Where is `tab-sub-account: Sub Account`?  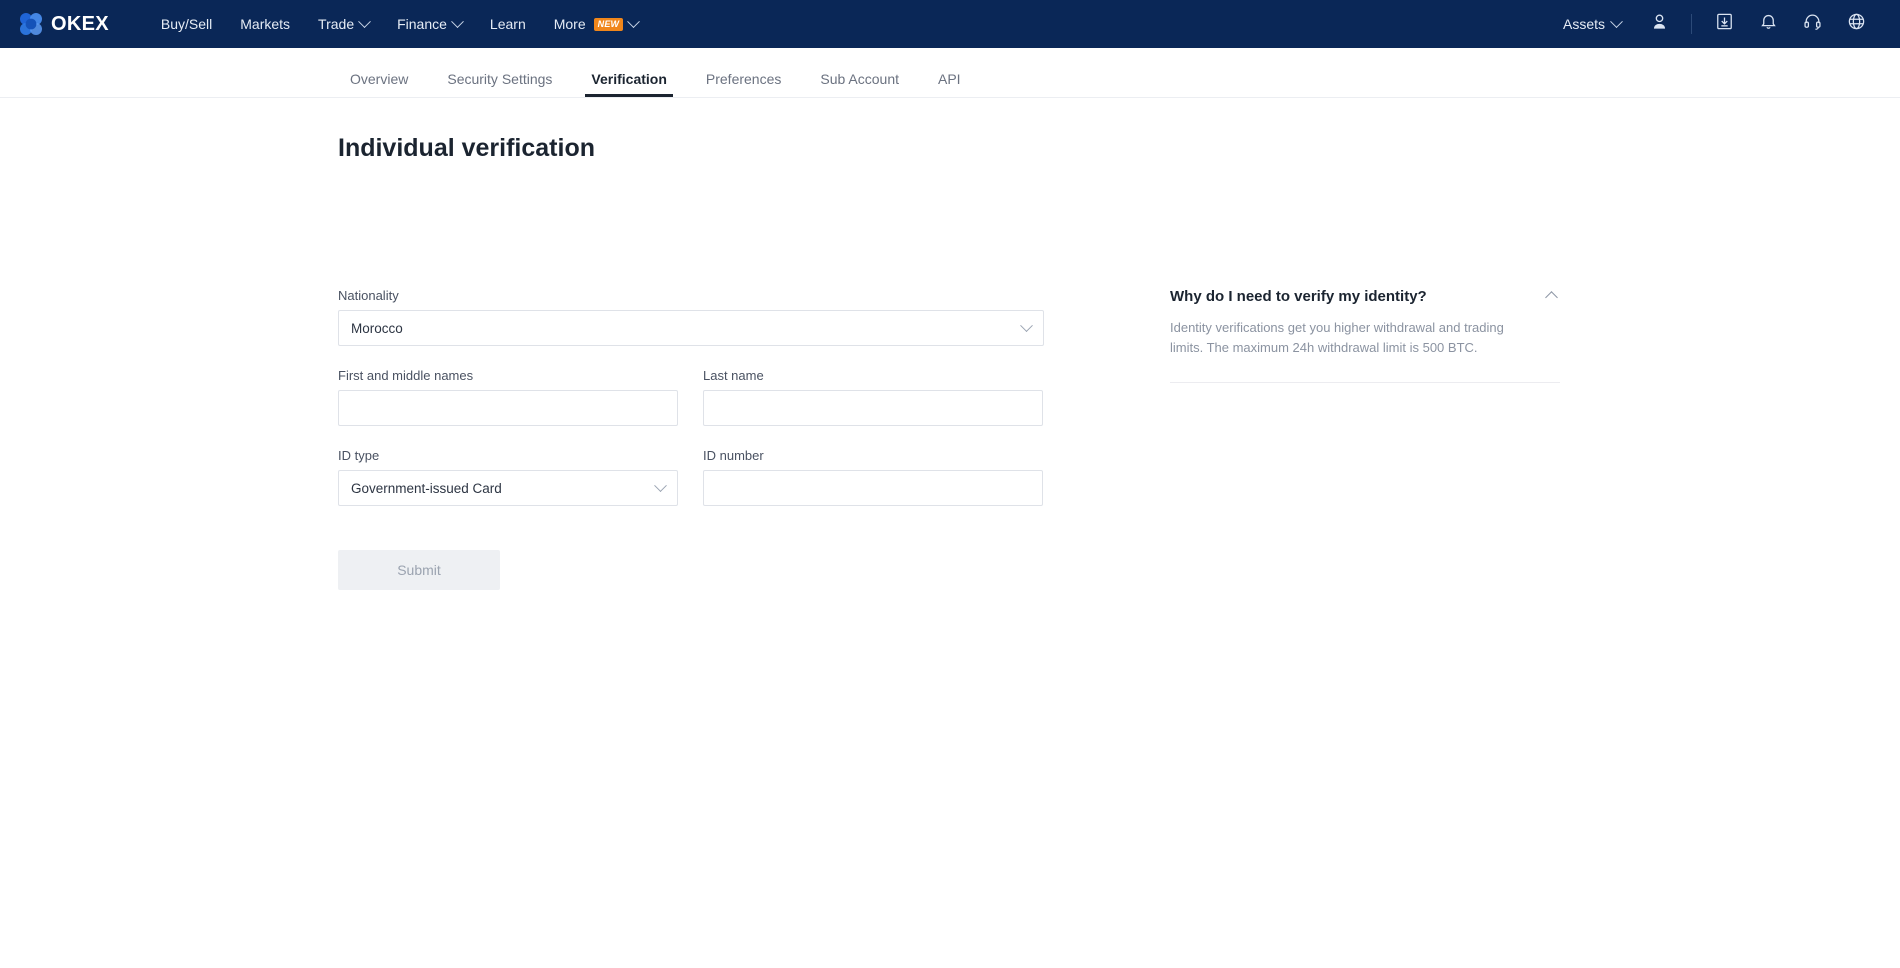
tab-sub-account: Sub Account is located at coordinates (859, 84).